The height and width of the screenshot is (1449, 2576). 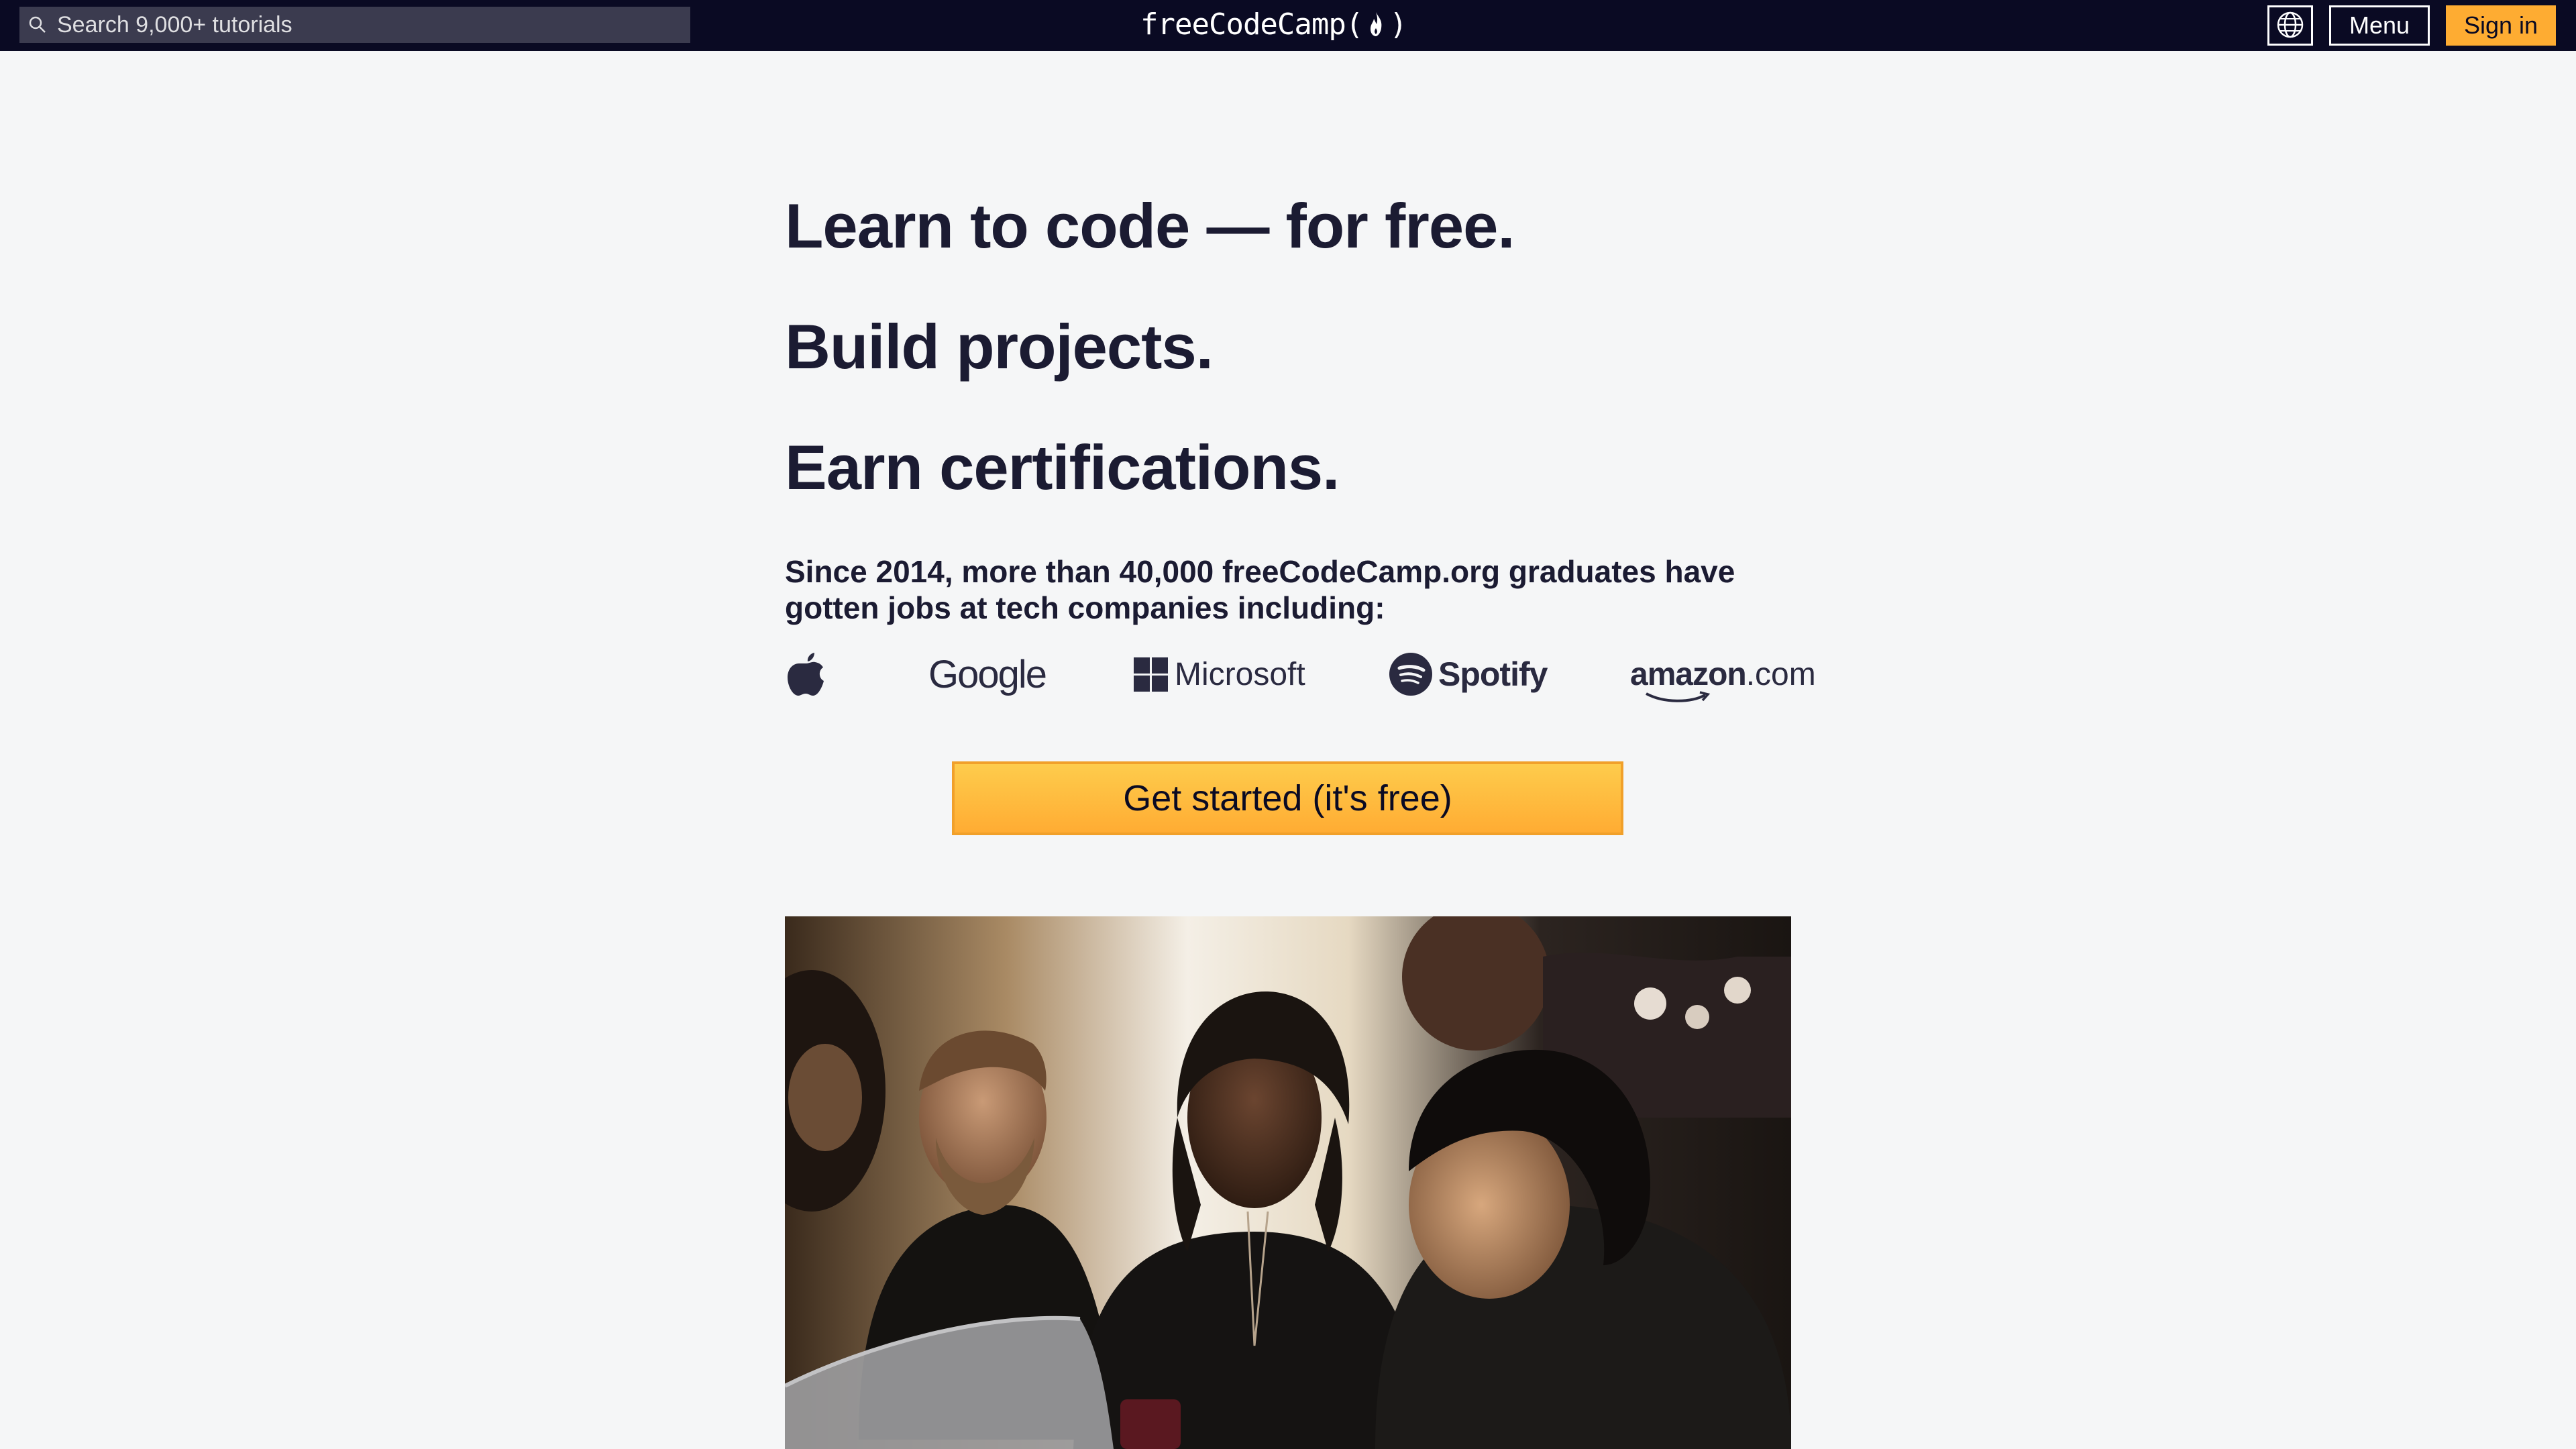 What do you see at coordinates (1150, 226) in the screenshot?
I see `hero-heading-learn: Learn to code — for free.` at bounding box center [1150, 226].